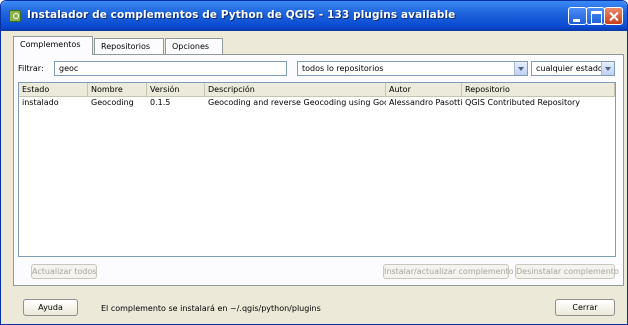  I want to click on close-button: Cerrar, so click(585, 307).